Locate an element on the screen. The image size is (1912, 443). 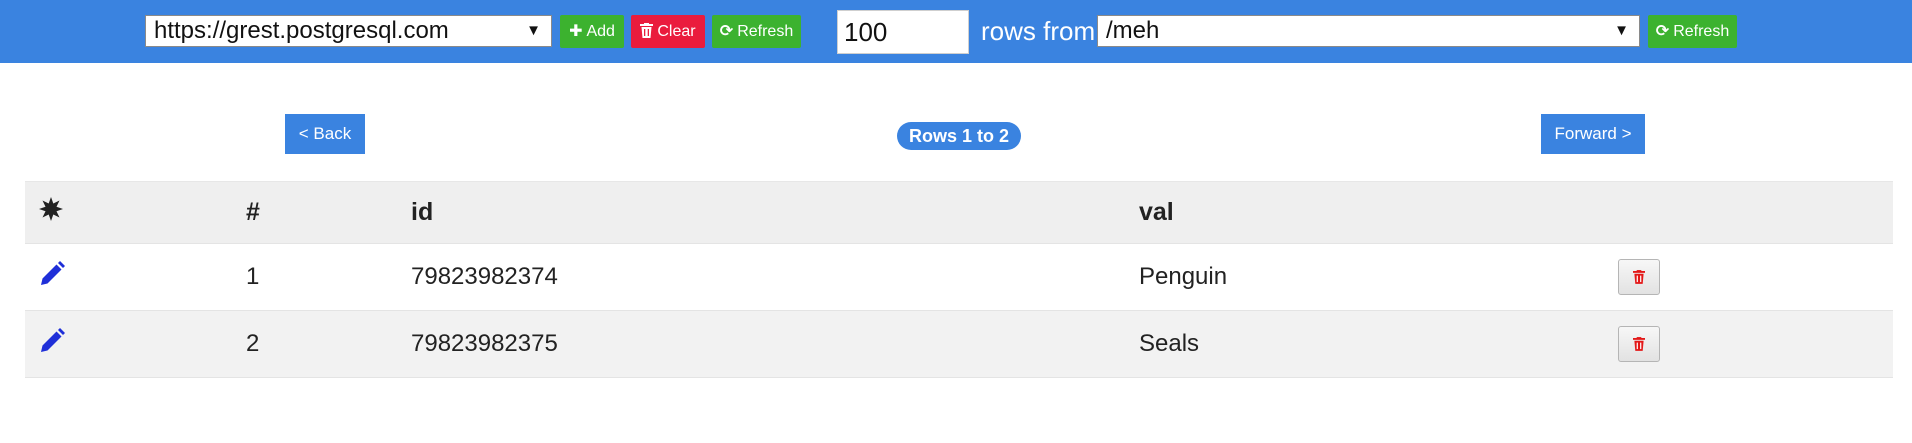
refresh-table-button-label: Refresh is located at coordinates (1701, 31).